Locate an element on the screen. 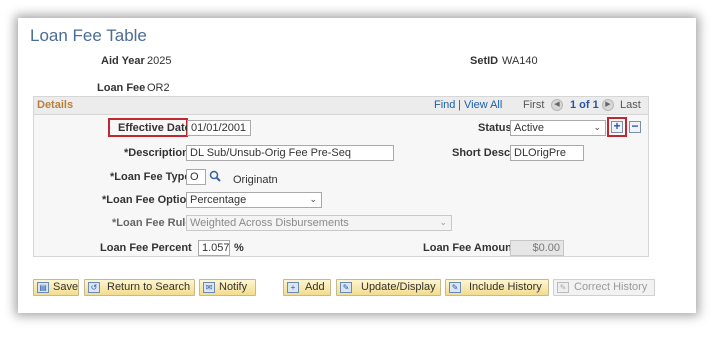  correct-history-icon: ✎ is located at coordinates (563, 287).